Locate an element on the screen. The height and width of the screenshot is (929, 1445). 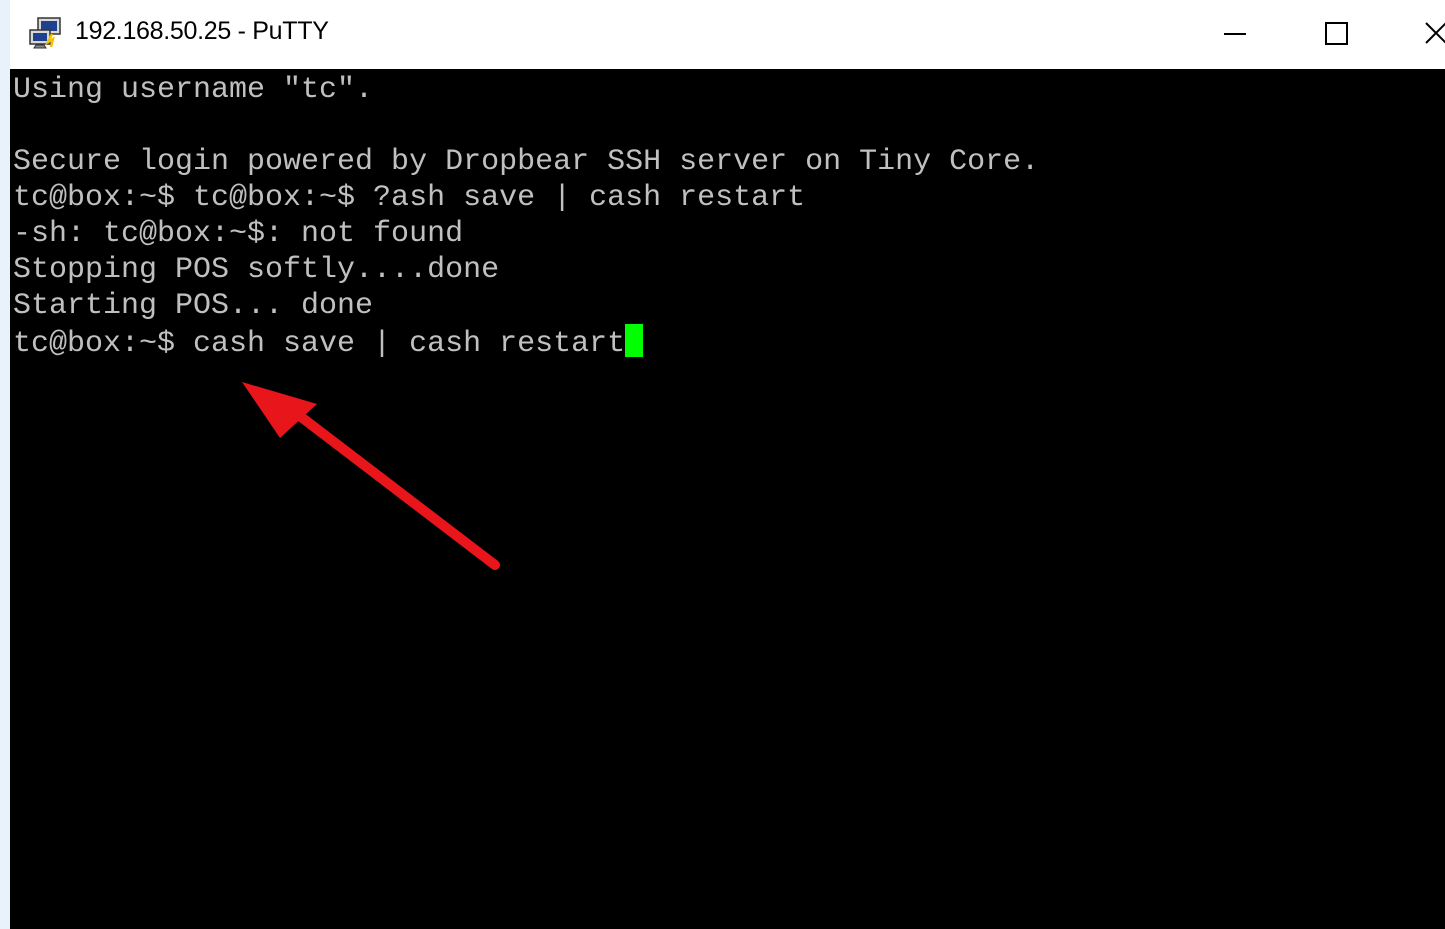
text-cursor is located at coordinates (634, 340).